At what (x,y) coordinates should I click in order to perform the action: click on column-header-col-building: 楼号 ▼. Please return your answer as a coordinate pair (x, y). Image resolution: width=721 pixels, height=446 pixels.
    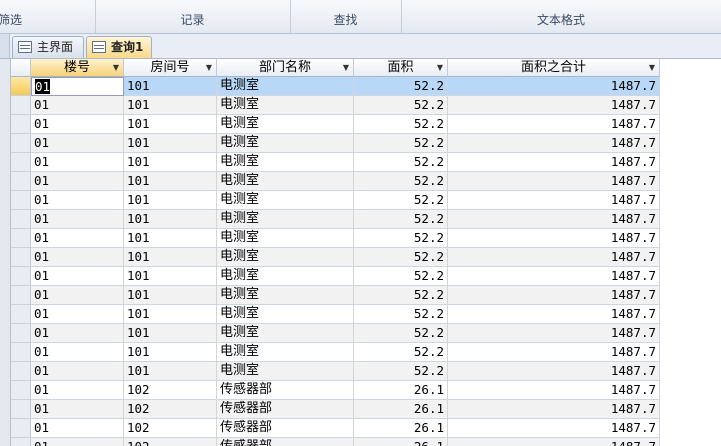
    Looking at the image, I should click on (77, 68).